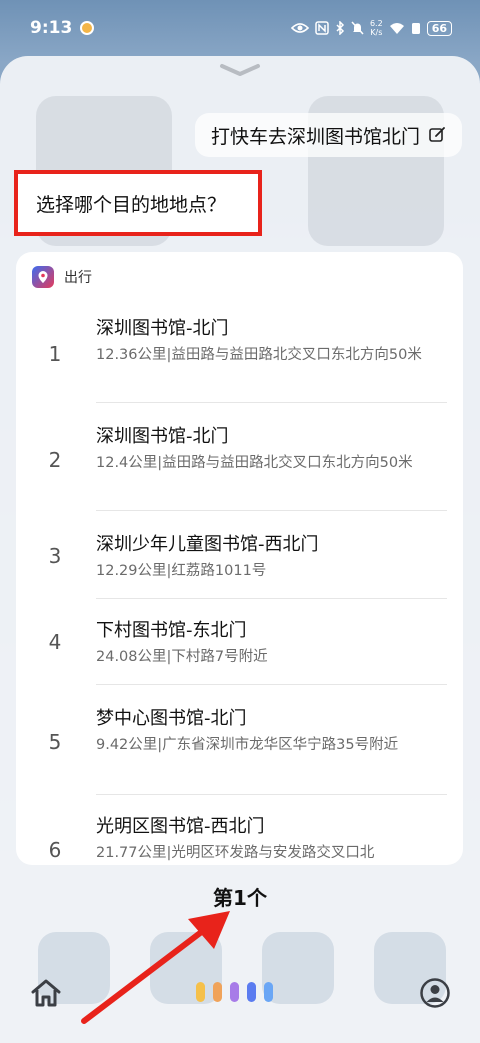  Describe the element at coordinates (315, 136) in the screenshot. I see `user-query-text: 打快车去深圳图书馆北门` at that location.